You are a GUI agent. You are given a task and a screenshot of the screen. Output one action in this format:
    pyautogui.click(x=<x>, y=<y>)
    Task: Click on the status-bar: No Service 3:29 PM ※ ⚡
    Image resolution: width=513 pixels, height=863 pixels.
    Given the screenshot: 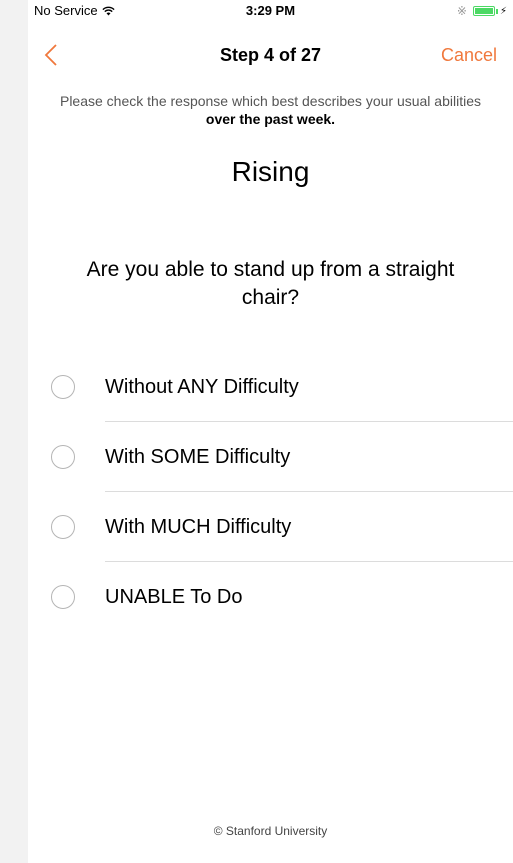 What is the action you would take?
    pyautogui.click(x=270, y=10)
    